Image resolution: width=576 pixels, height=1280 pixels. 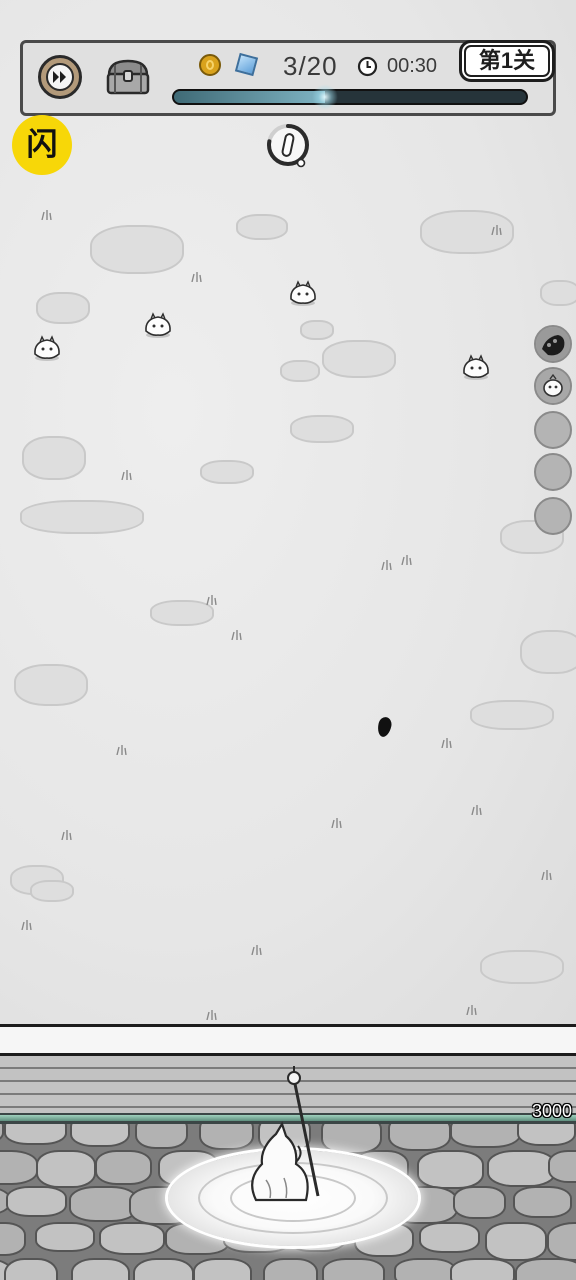 I want to click on fast-forward-button, so click(x=60, y=77).